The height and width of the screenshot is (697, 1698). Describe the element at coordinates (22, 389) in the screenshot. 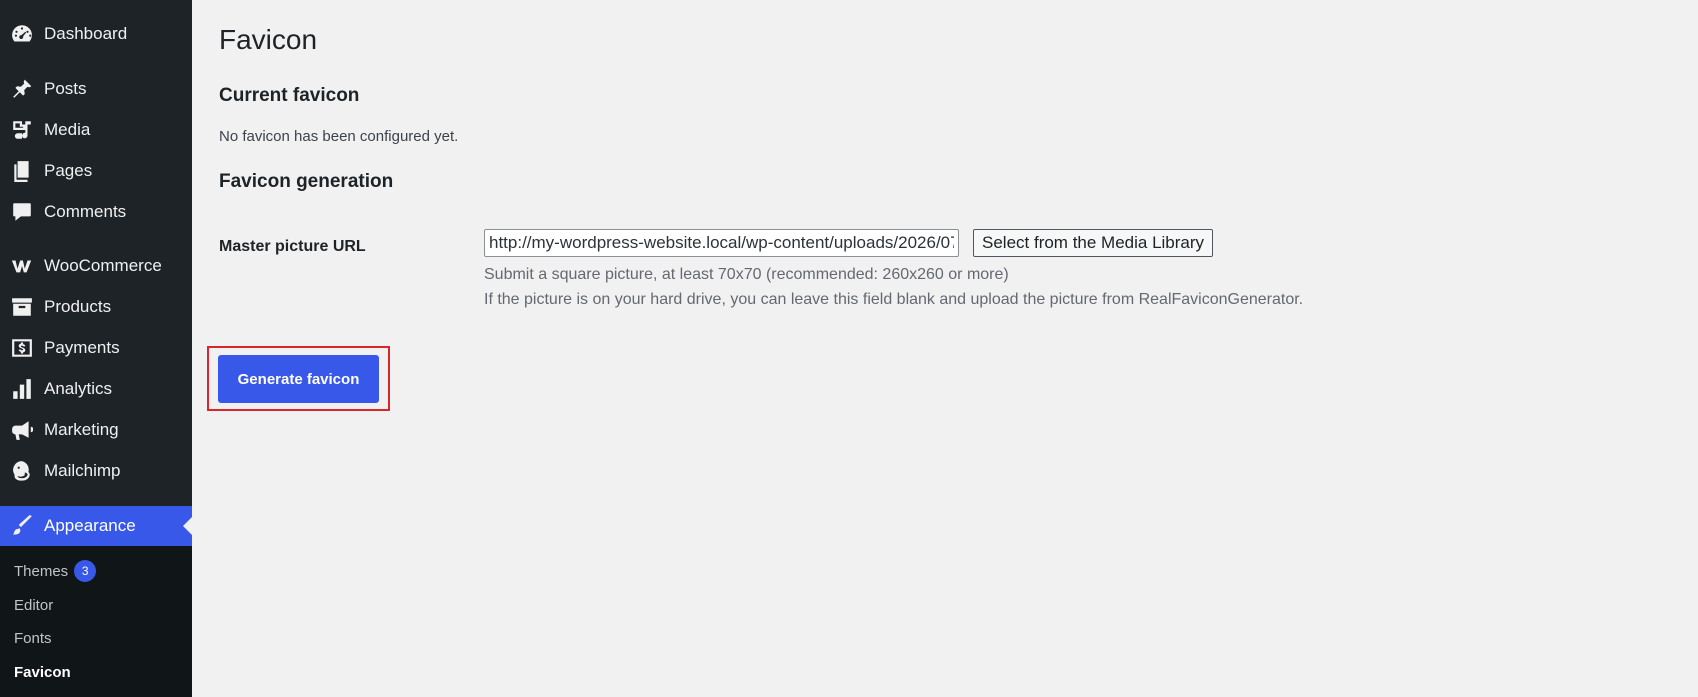

I see `bar-chart-icon` at that location.